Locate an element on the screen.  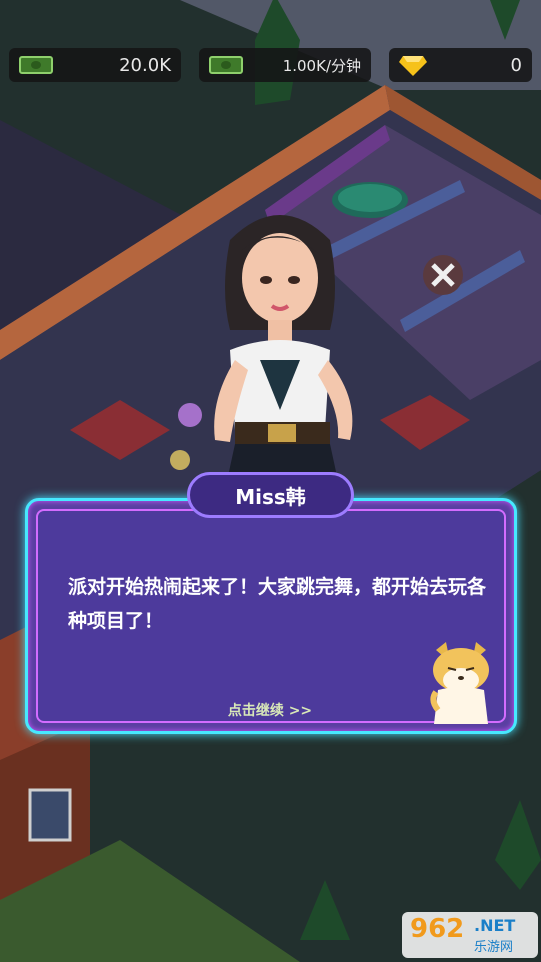
gem-counter: 0 is located at coordinates (460, 65).